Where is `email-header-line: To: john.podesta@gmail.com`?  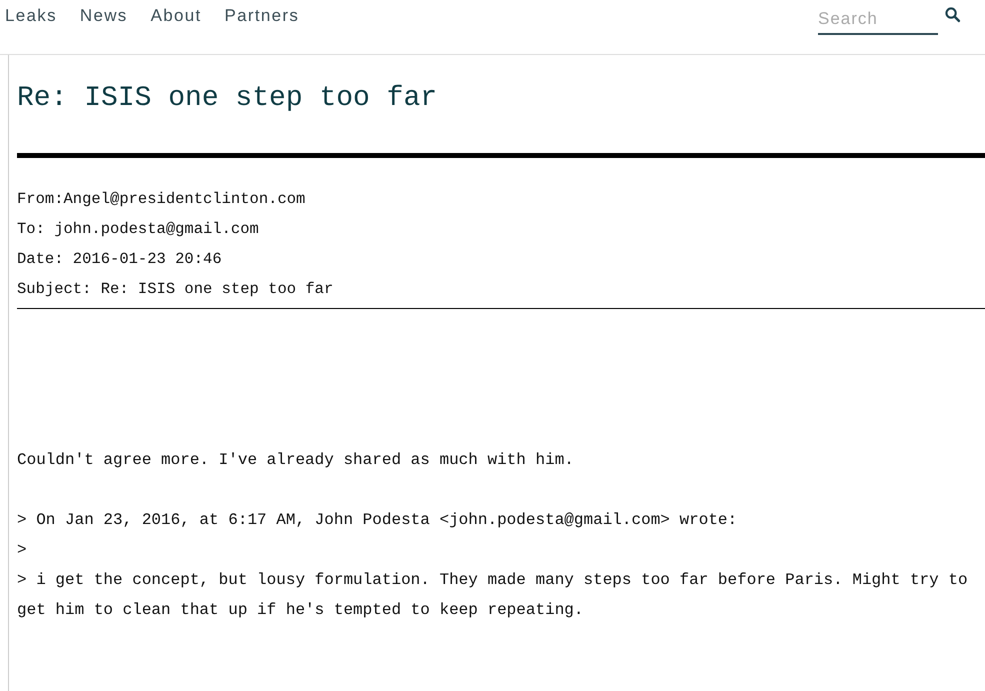 email-header-line: To: john.podesta@gmail.com is located at coordinates (138, 229).